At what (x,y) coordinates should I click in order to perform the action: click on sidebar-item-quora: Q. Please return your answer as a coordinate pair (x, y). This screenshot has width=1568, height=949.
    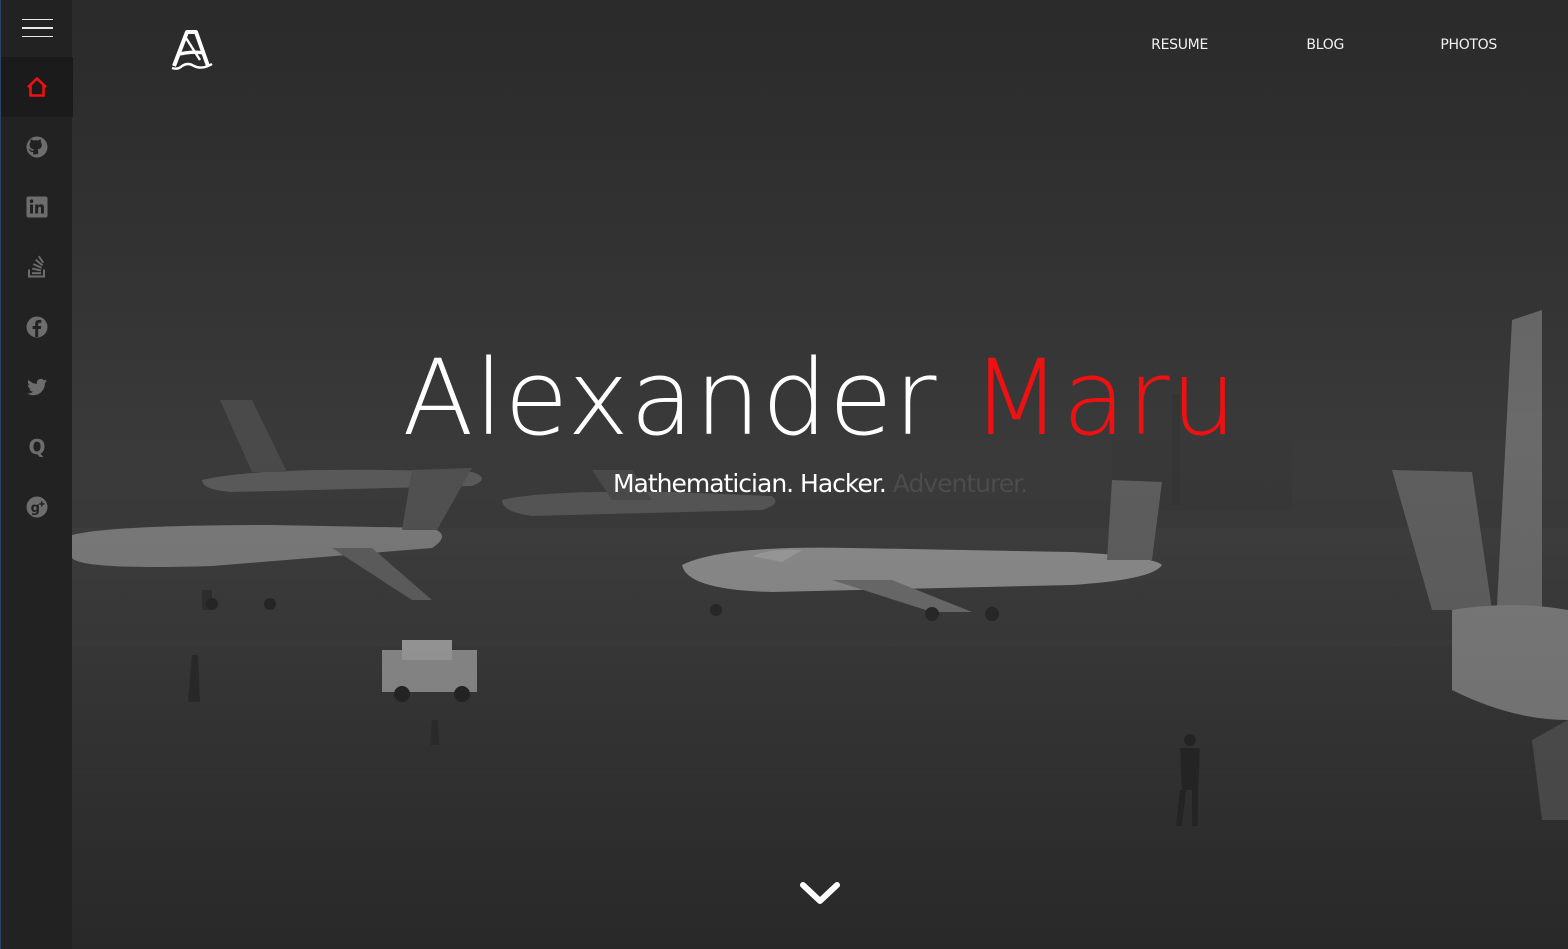
    Looking at the image, I should click on (37, 447).